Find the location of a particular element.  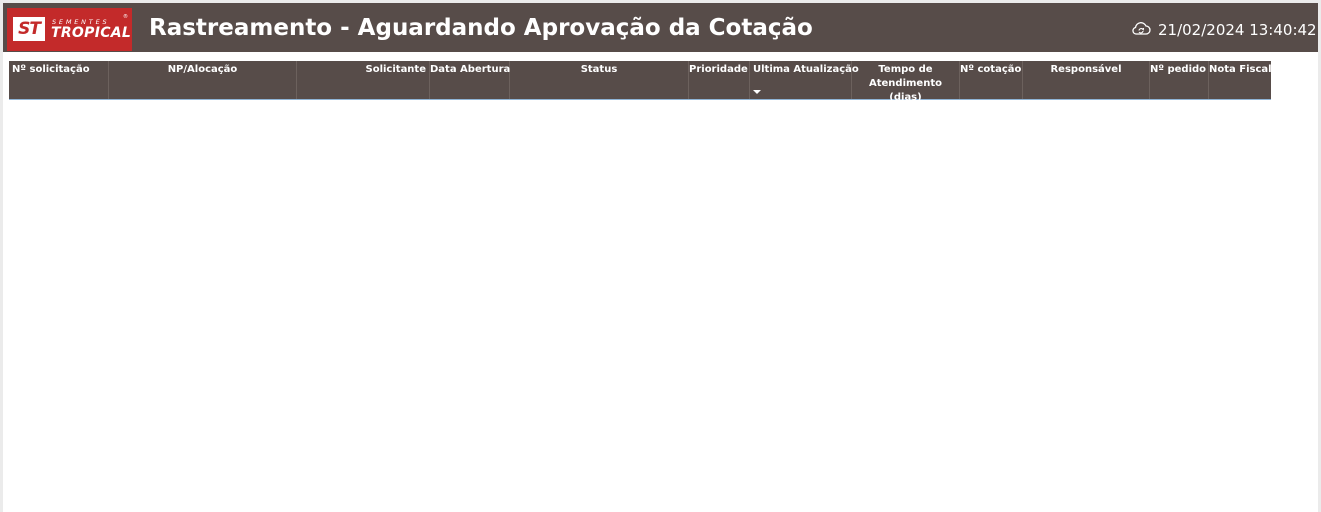

logo-registered-mark: ® is located at coordinates (125, 17).